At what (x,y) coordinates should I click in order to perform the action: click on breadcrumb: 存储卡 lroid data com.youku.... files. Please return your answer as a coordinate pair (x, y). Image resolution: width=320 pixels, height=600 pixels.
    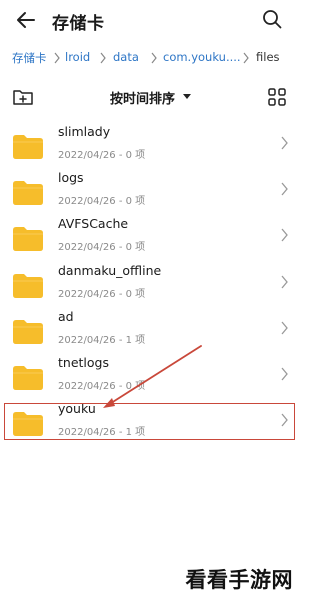
    Looking at the image, I should click on (156, 59).